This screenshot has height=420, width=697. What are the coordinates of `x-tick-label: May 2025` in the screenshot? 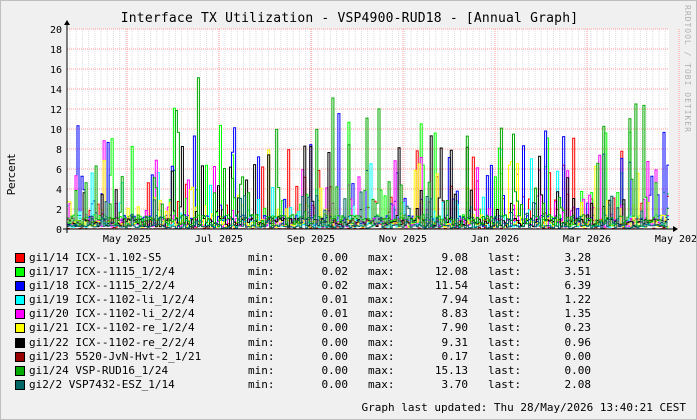 It's located at (127, 239).